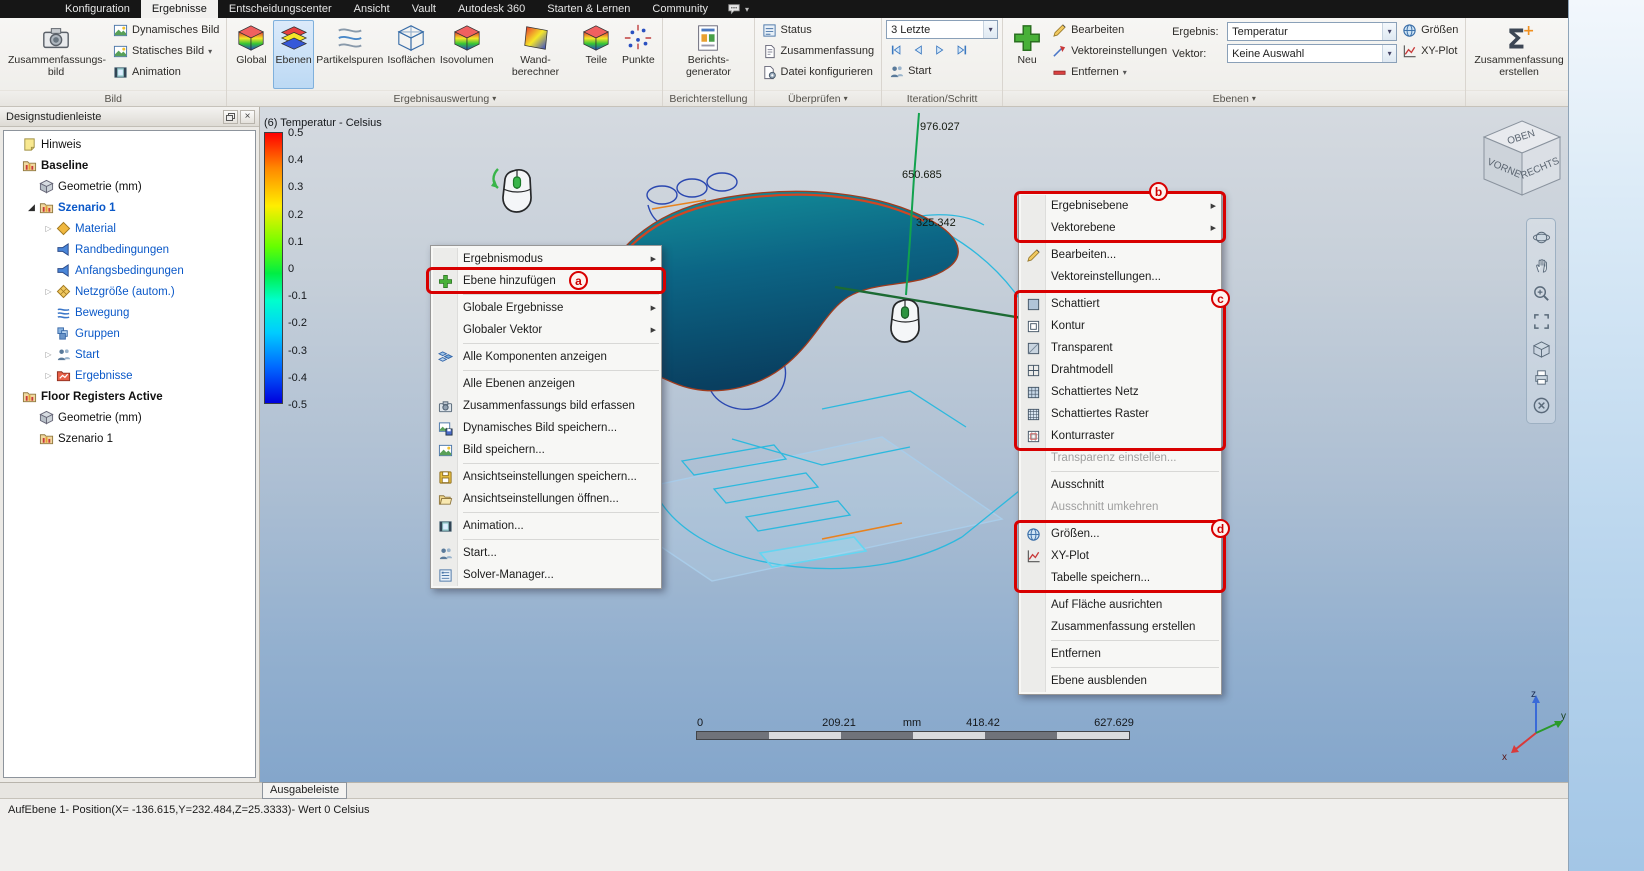 Image resolution: width=1644 pixels, height=871 pixels. Describe the element at coordinates (1120, 206) in the screenshot. I see `context-menu-item-ergebnisebene: Ergebnisebene ▶` at that location.